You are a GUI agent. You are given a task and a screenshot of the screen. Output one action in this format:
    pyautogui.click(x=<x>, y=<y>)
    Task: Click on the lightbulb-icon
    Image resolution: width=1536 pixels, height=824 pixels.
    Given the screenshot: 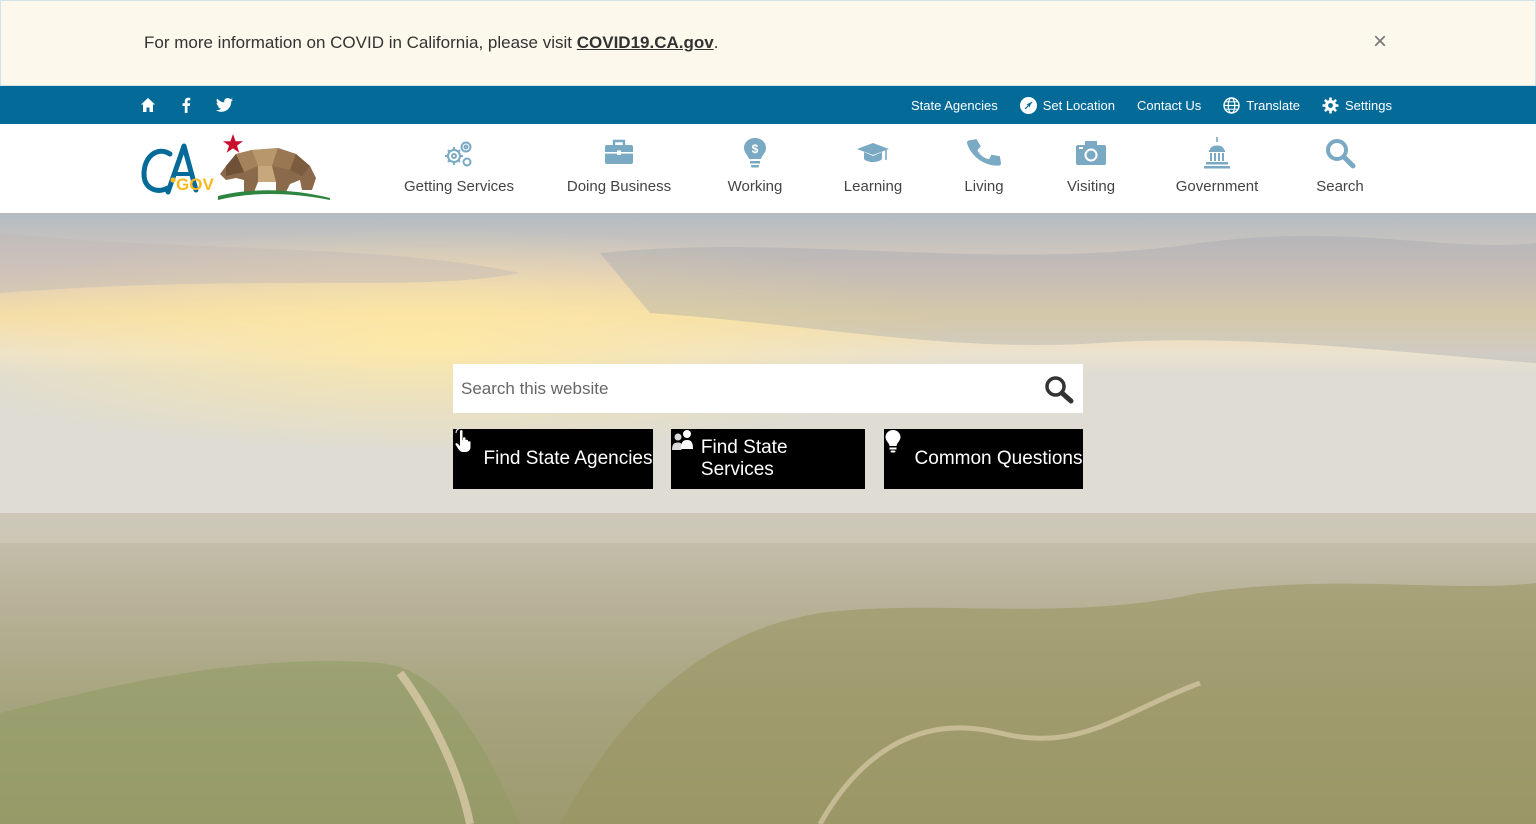 What is the action you would take?
    pyautogui.click(x=896, y=450)
    